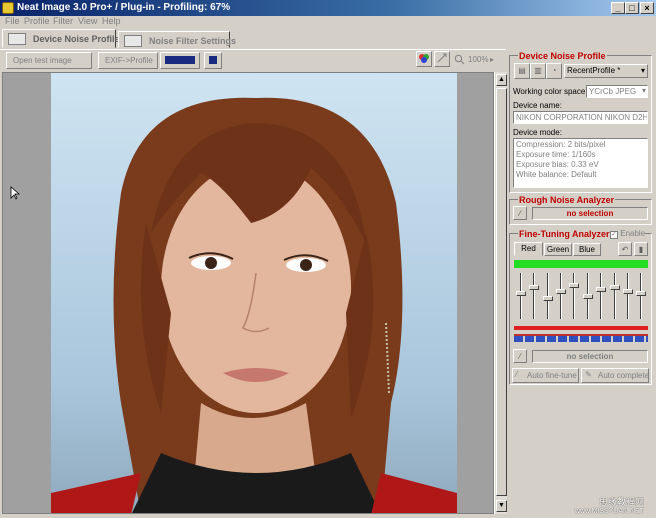 The image size is (656, 518). What do you see at coordinates (424, 59) in the screenshot?
I see `color-picker-icon` at bounding box center [424, 59].